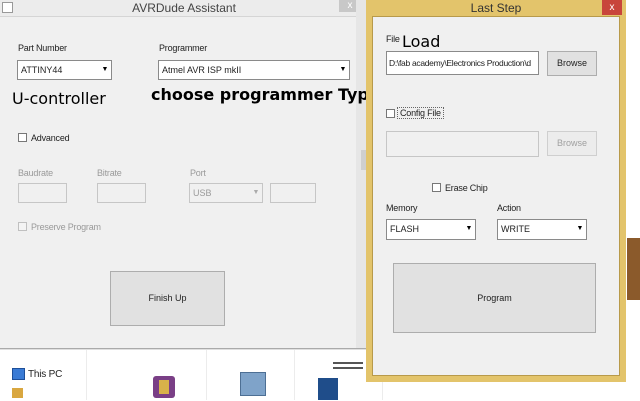  I want to click on browse-button: Browse, so click(572, 63).